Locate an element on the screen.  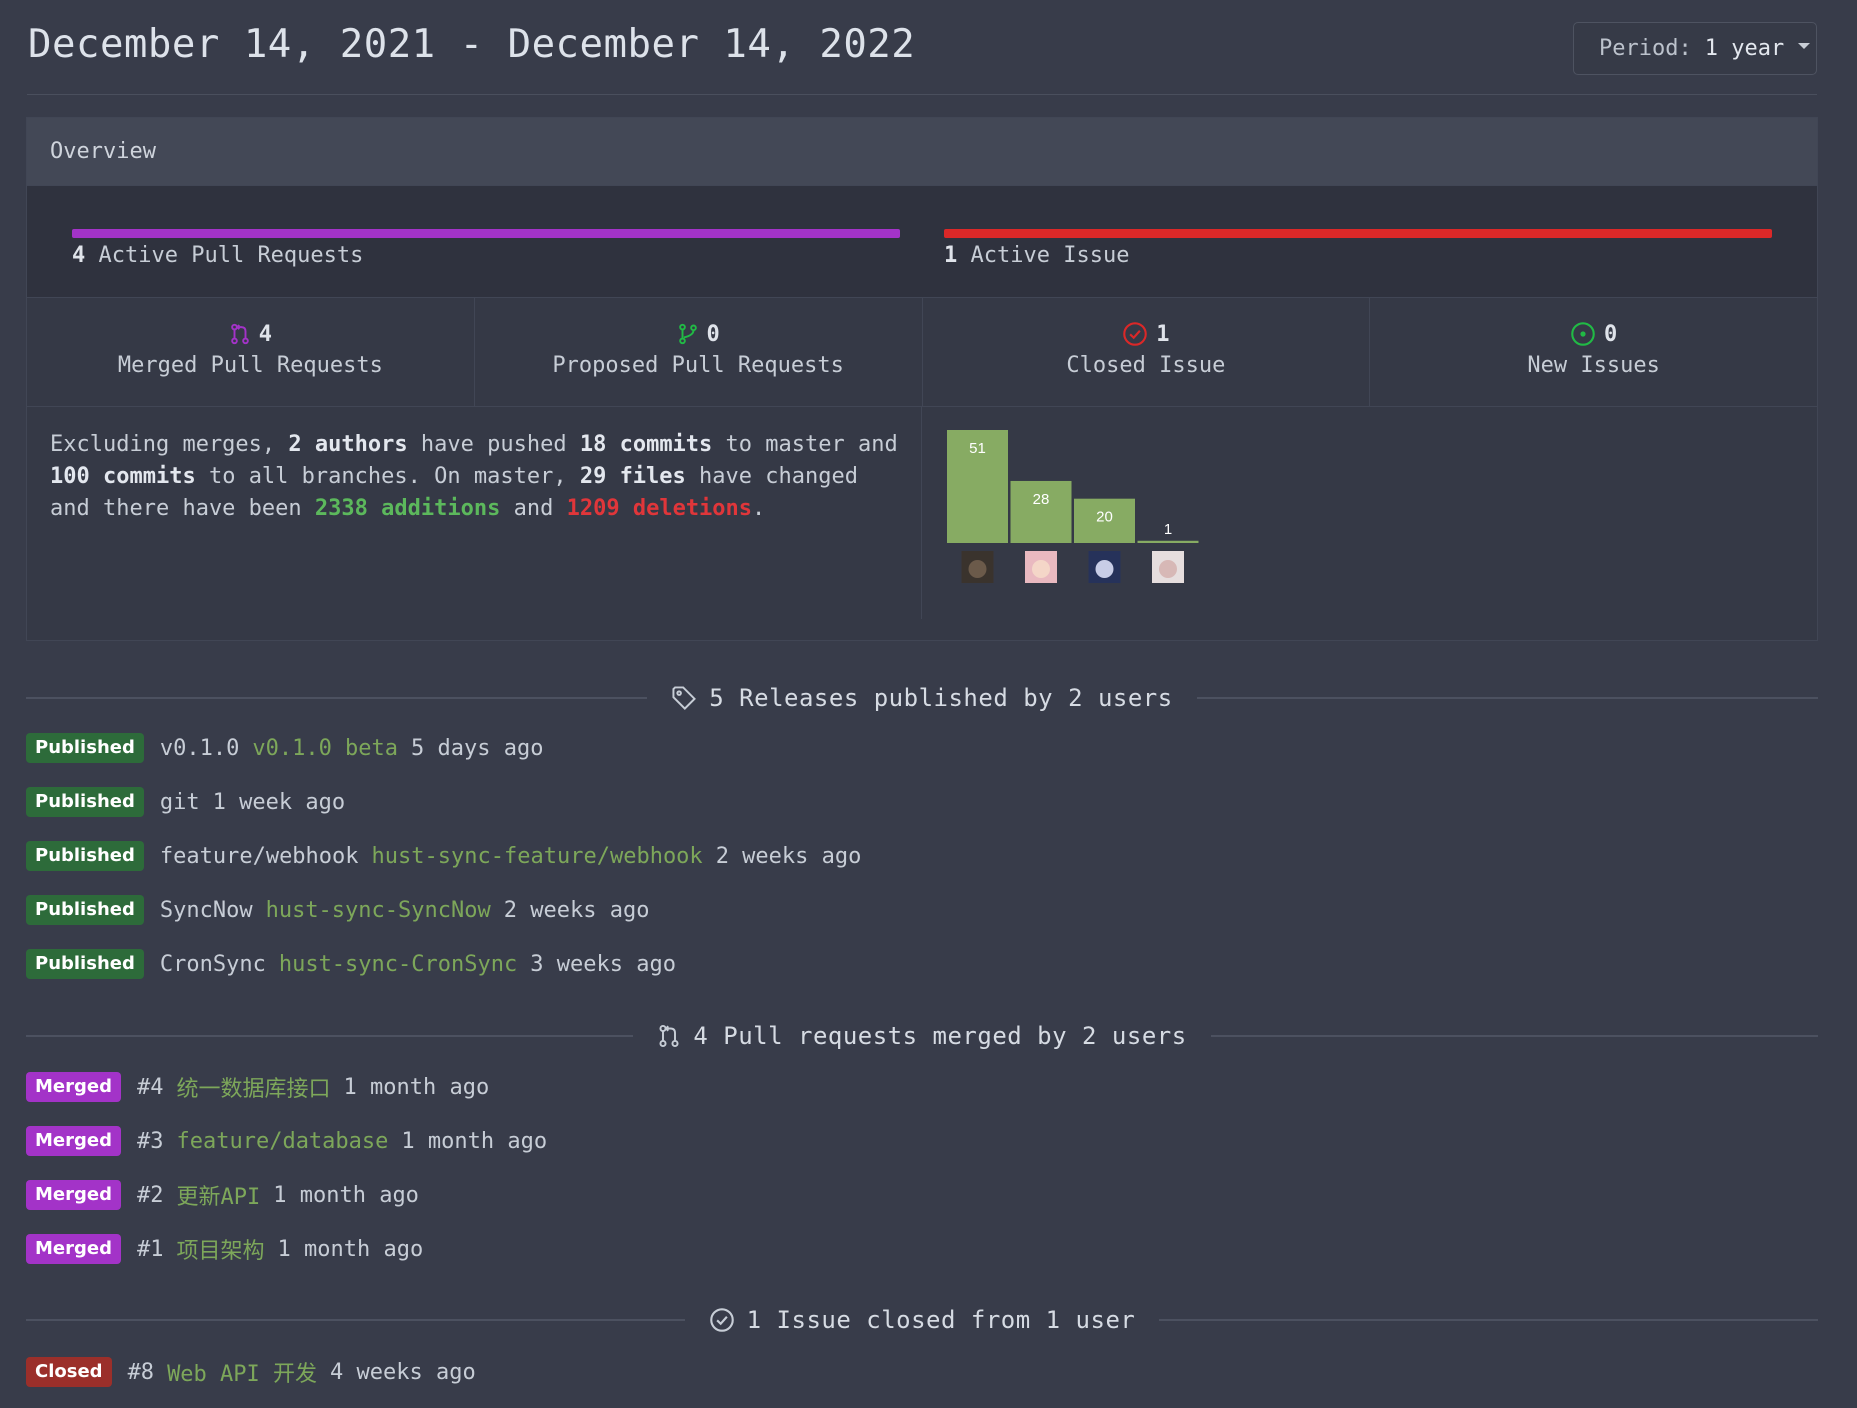
pull-number: #2 is located at coordinates (150, 1195).